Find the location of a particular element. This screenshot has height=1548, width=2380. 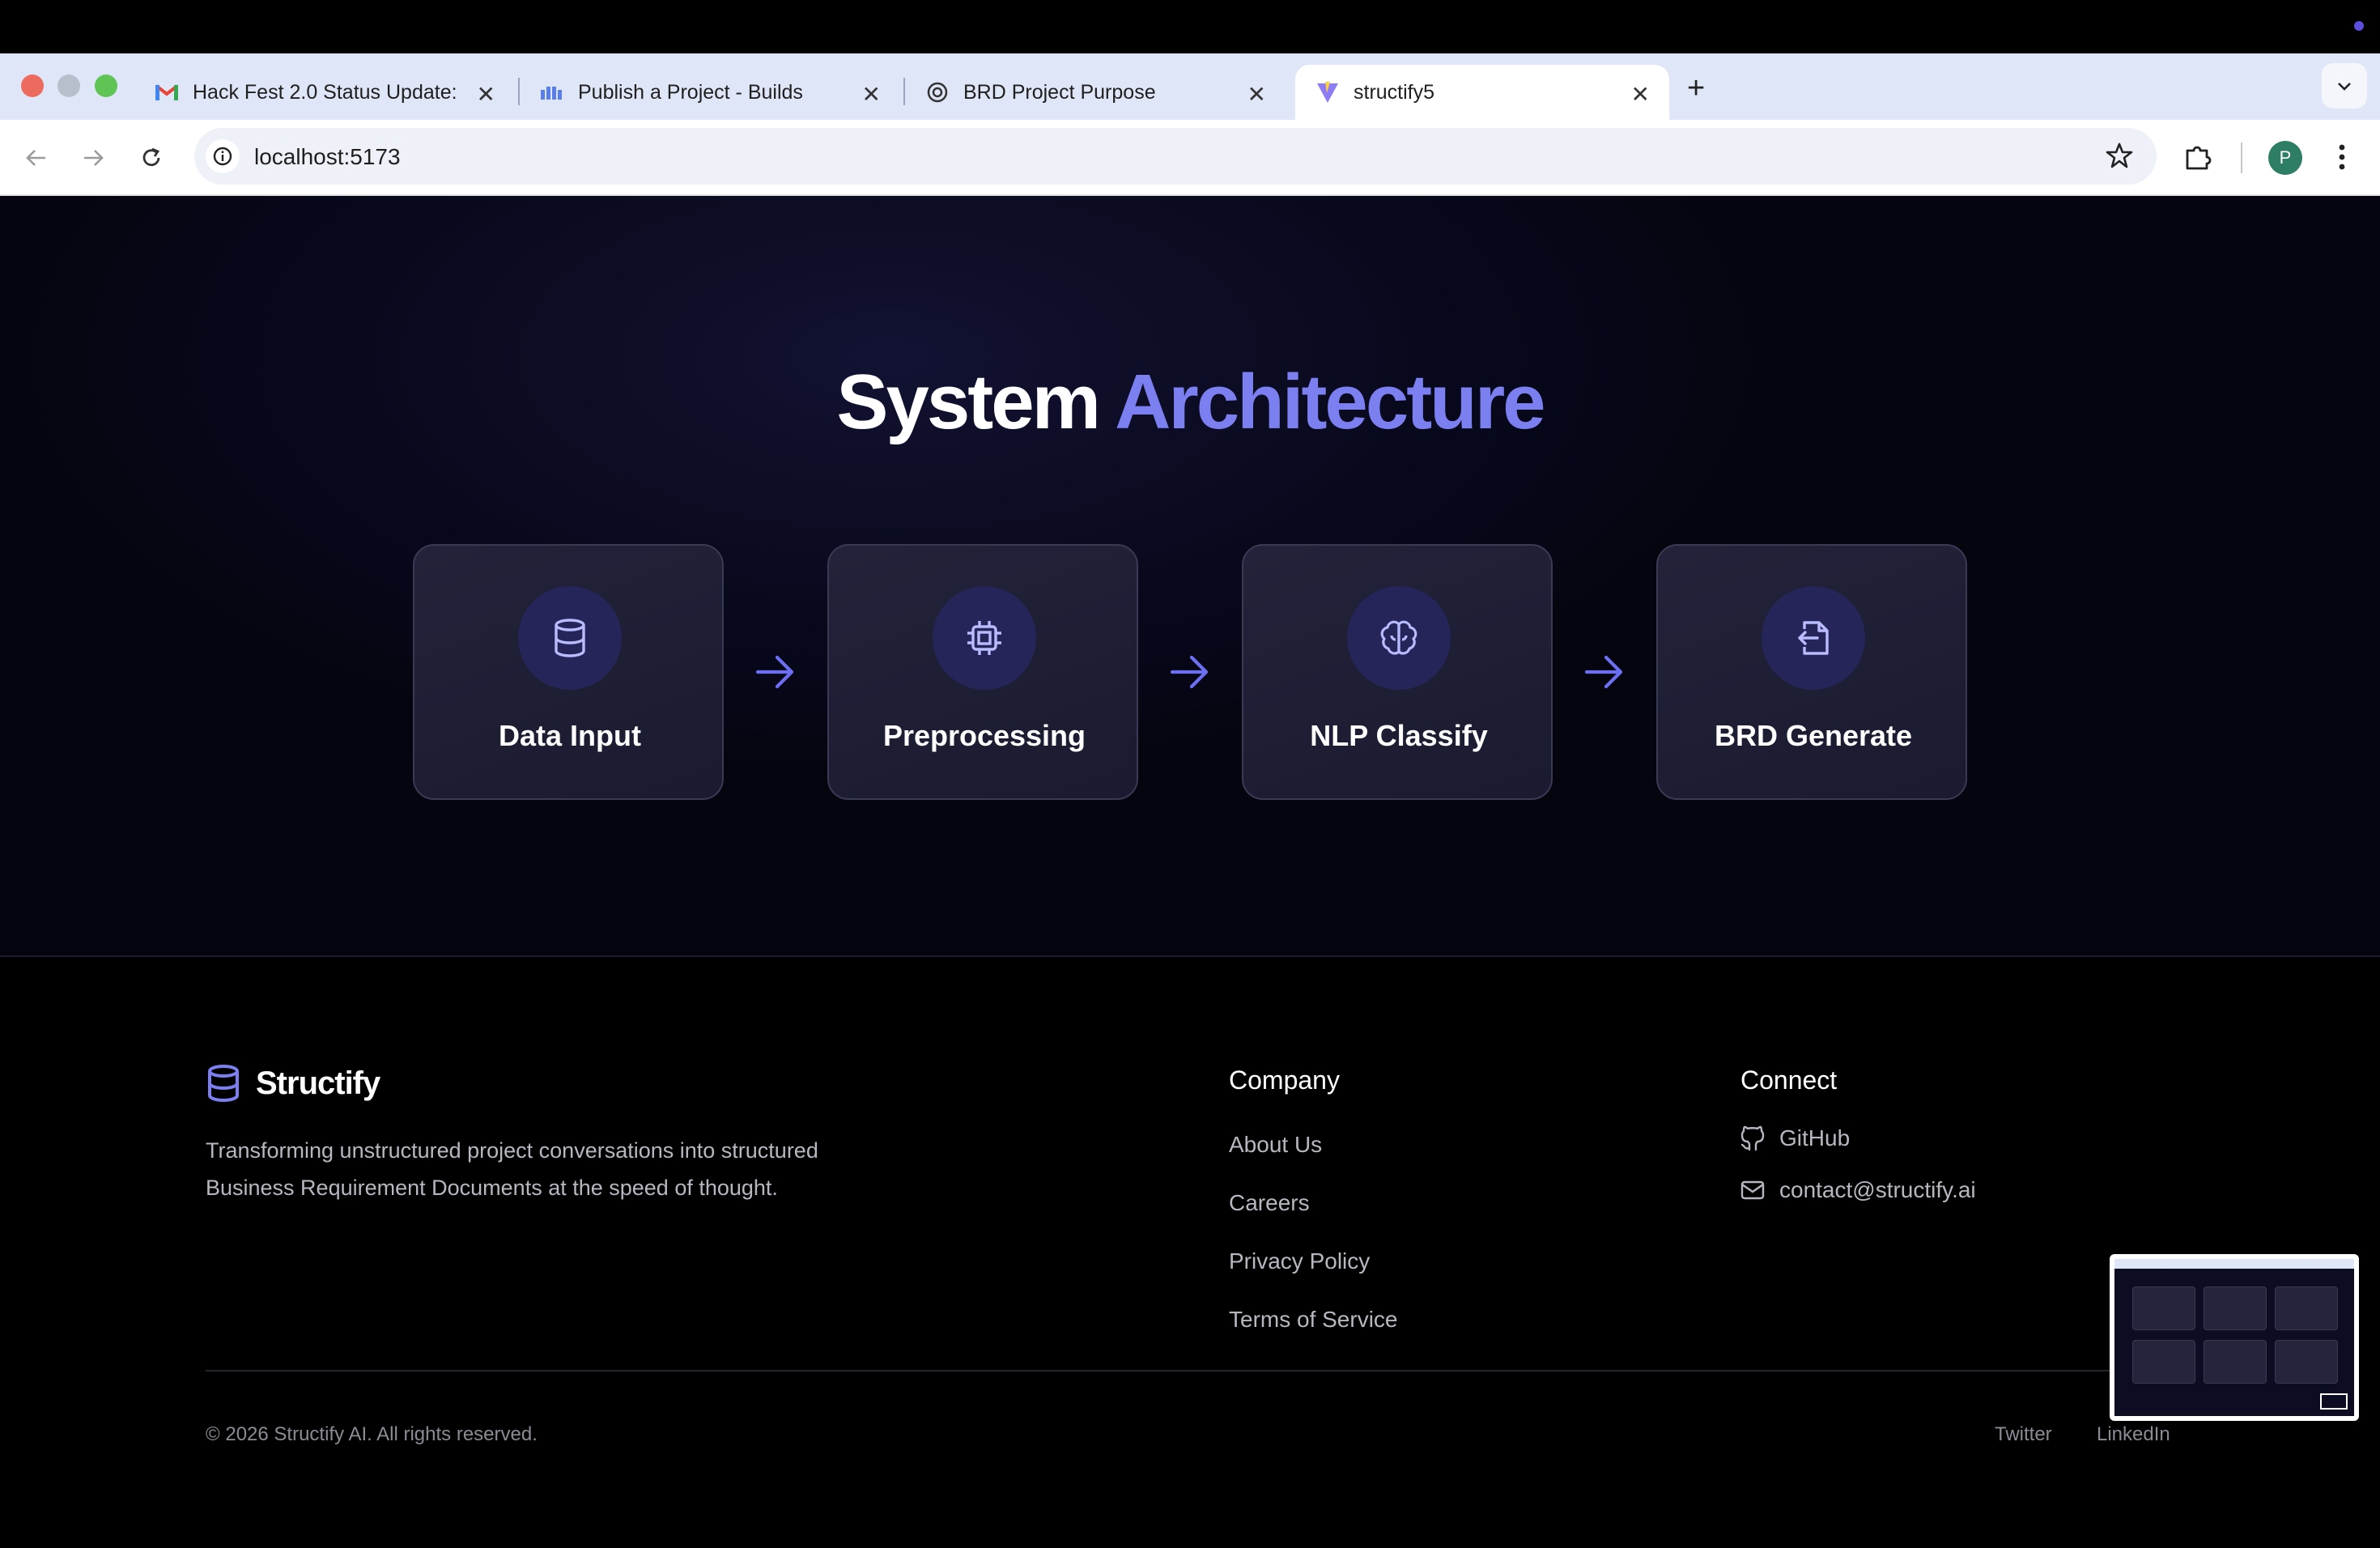

profile-avatar: P is located at coordinates (2285, 158).